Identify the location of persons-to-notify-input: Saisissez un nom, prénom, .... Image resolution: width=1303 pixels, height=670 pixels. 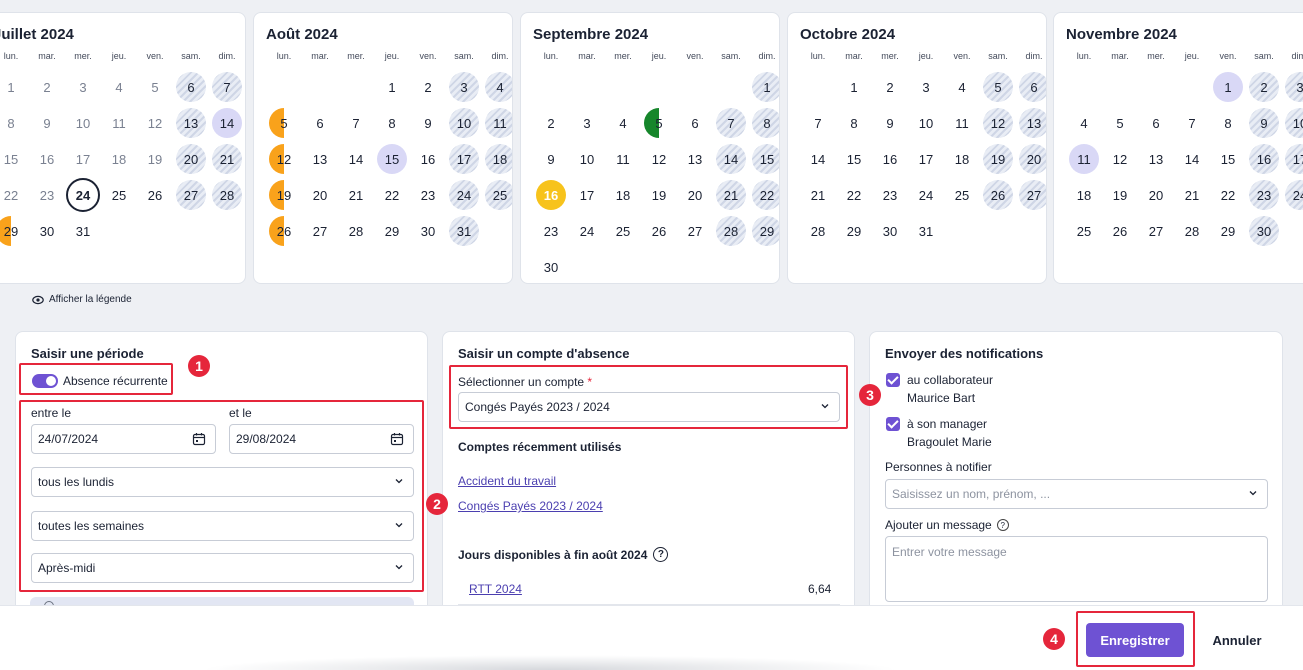
(1076, 494).